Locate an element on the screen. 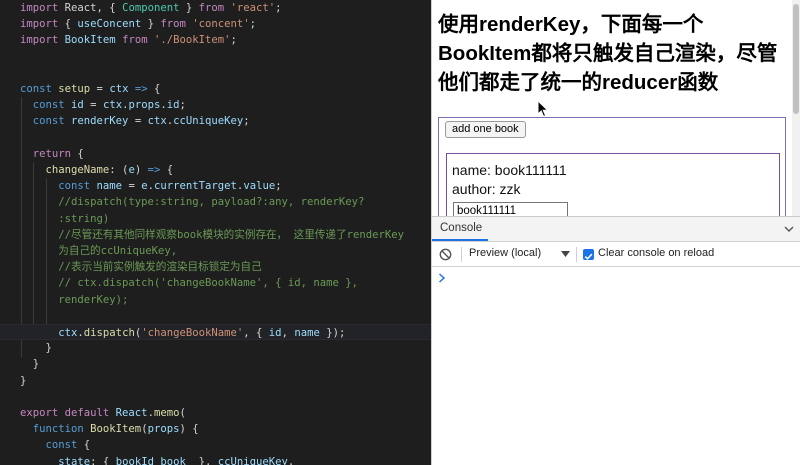 The image size is (800, 465). clear-on-reload-checkbox is located at coordinates (588, 254).